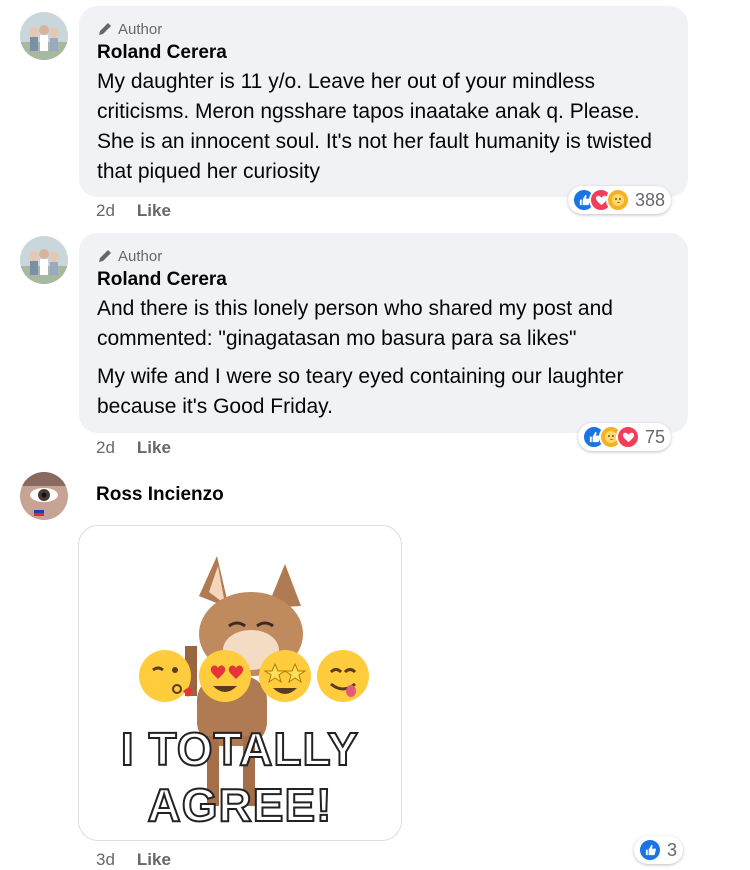  What do you see at coordinates (105, 860) in the screenshot?
I see `comment-time: 3d` at bounding box center [105, 860].